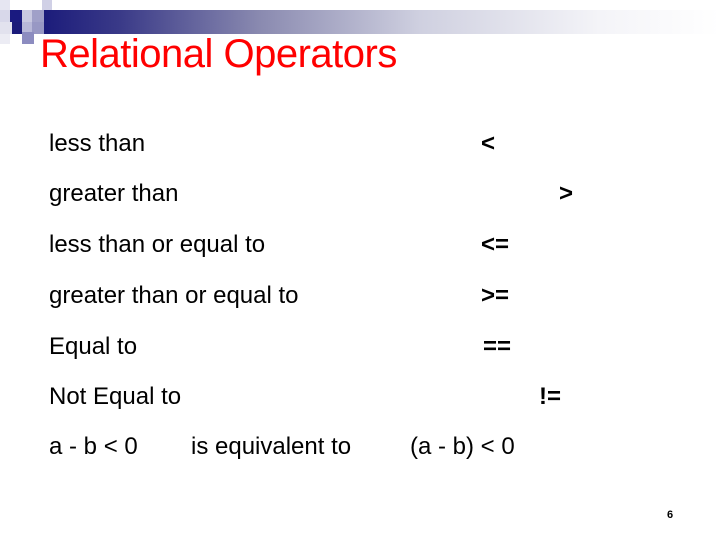 The height and width of the screenshot is (540, 720). I want to click on equivalence-right-expression: (a - b) < 0, so click(462, 446).